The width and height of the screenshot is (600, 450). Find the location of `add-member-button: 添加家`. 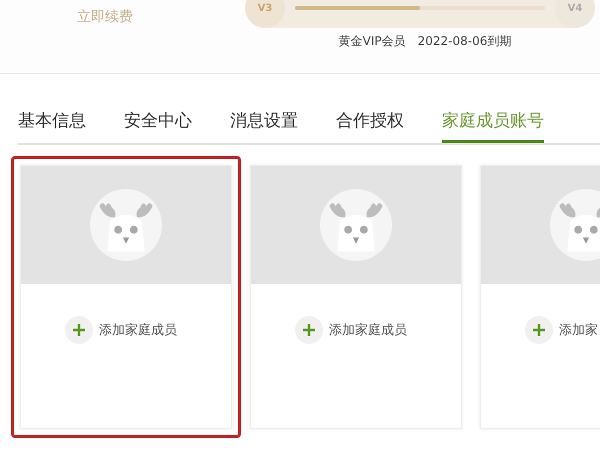

add-member-button: 添加家 is located at coordinates (561, 330).